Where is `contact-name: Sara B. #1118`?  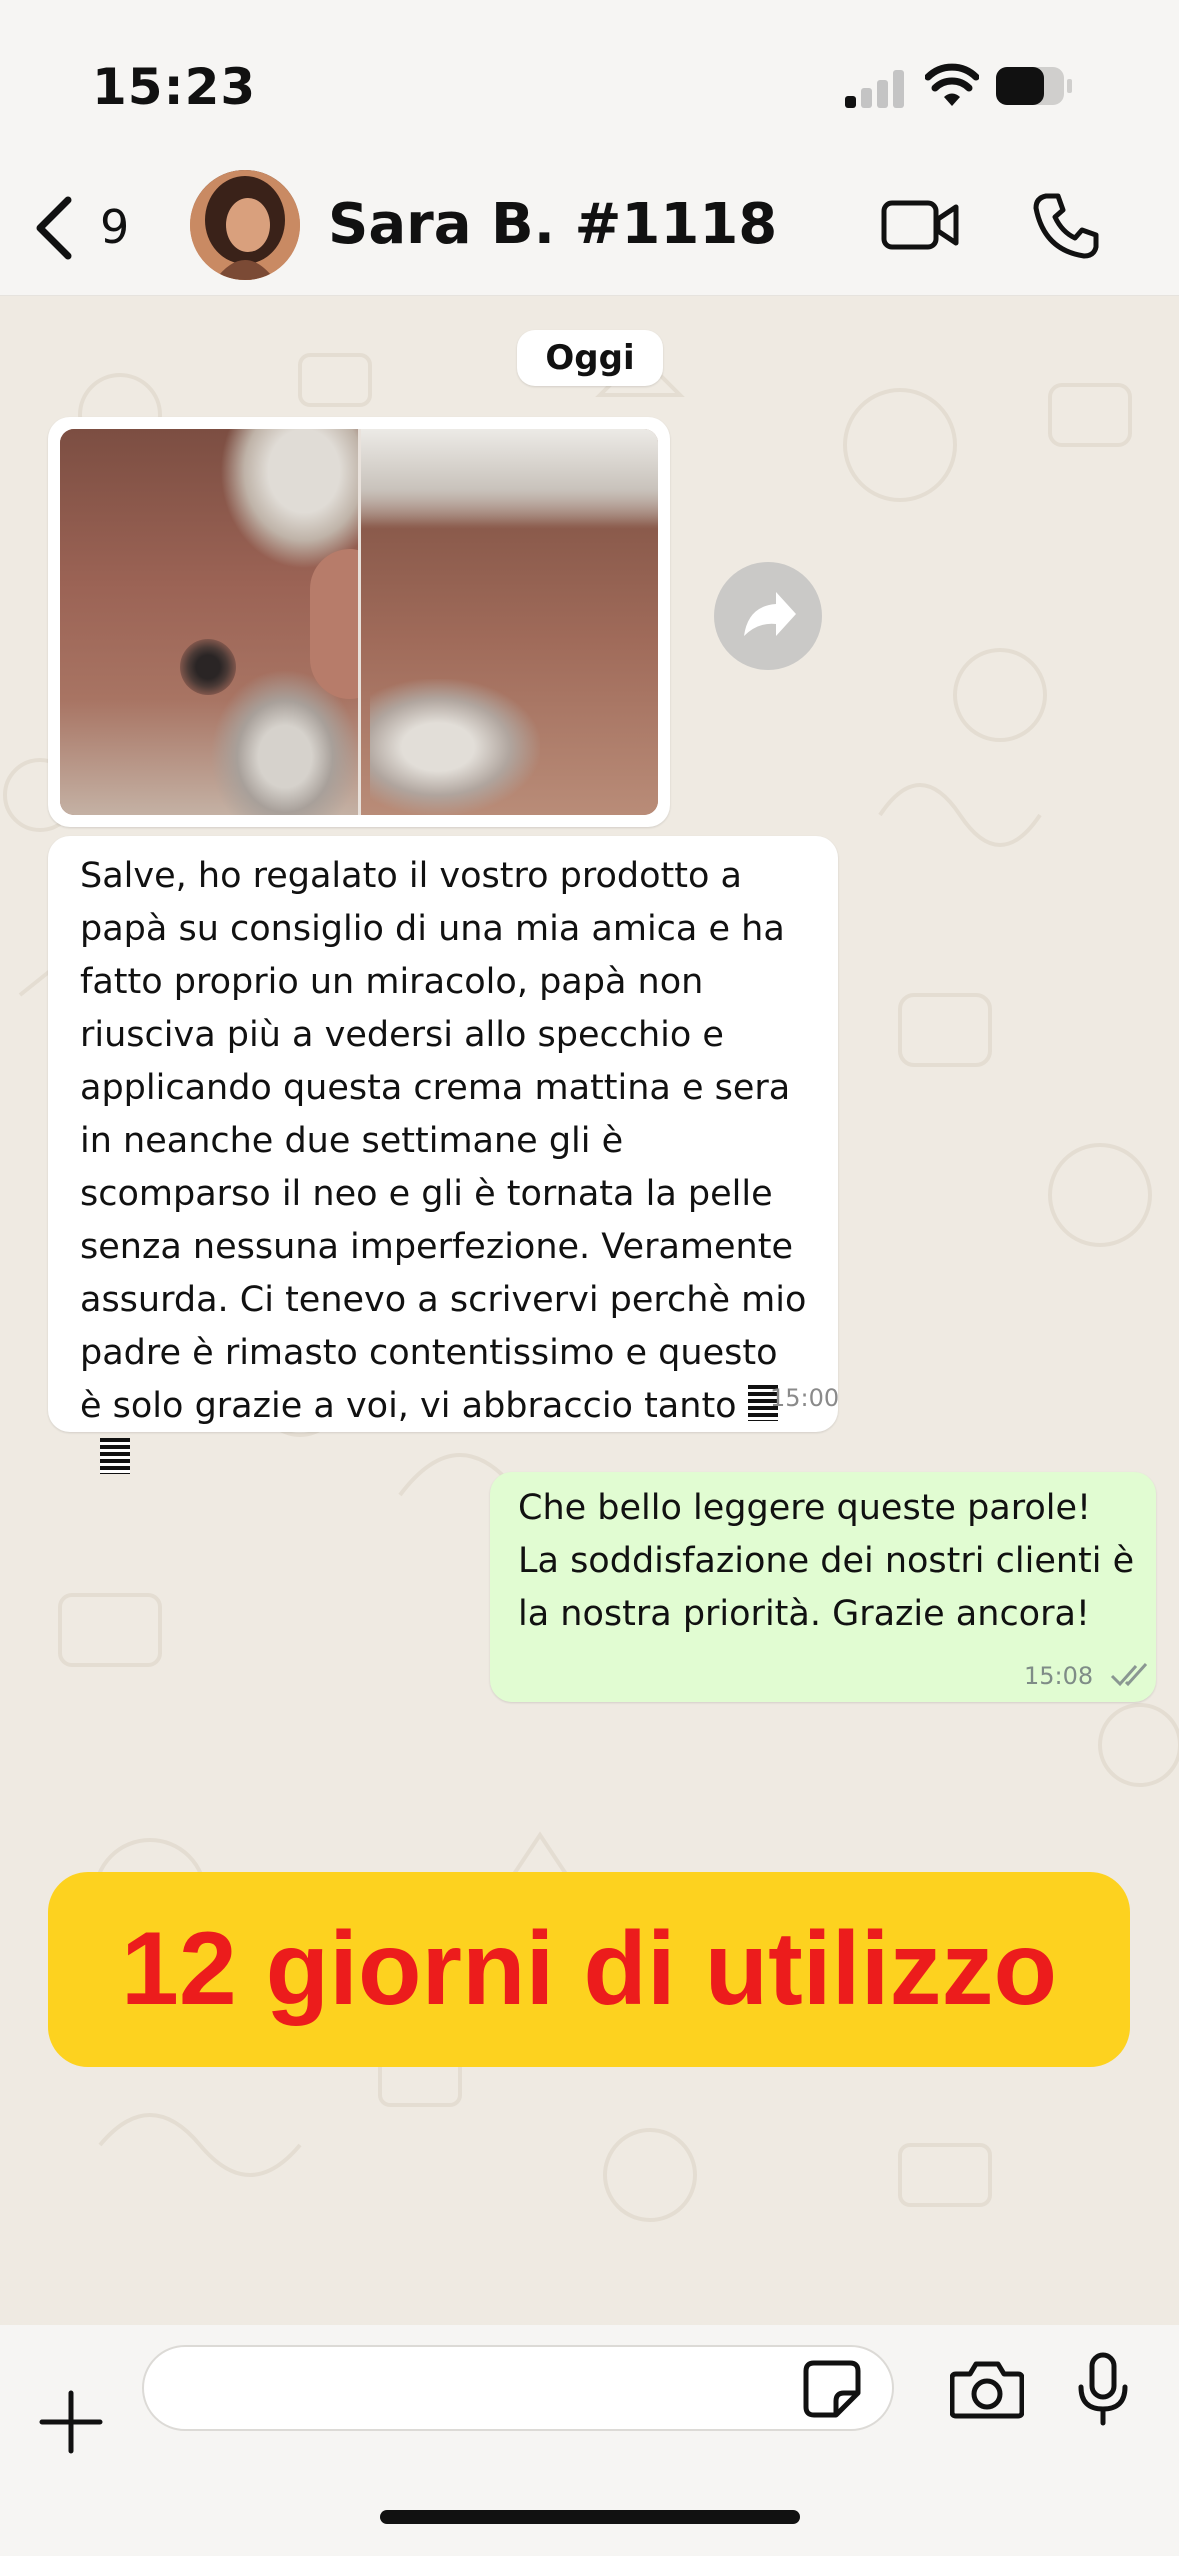
contact-name: Sara B. #1118 is located at coordinates (552, 224).